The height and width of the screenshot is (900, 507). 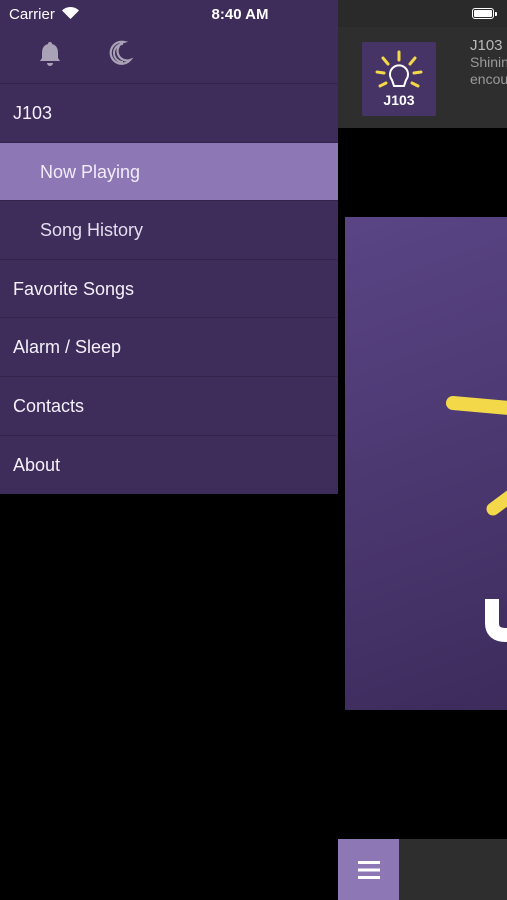 What do you see at coordinates (50, 53) in the screenshot?
I see `bell-icon` at bounding box center [50, 53].